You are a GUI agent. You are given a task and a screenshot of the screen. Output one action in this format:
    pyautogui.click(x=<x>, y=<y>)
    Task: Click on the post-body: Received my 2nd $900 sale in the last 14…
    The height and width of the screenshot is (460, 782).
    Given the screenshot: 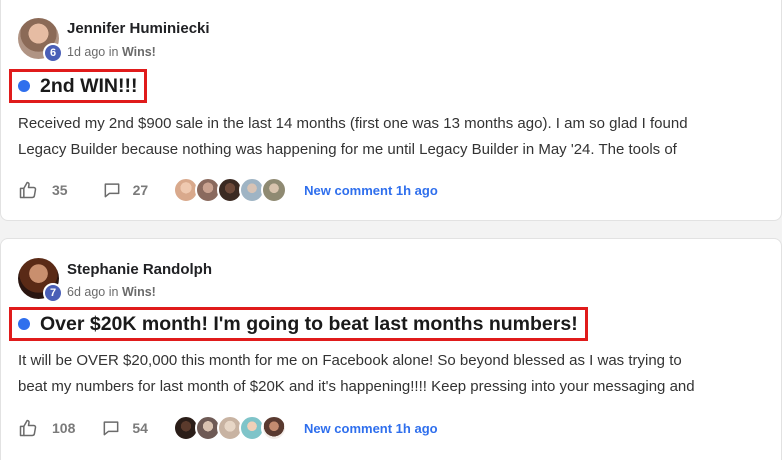 What is the action you would take?
    pyautogui.click(x=393, y=137)
    